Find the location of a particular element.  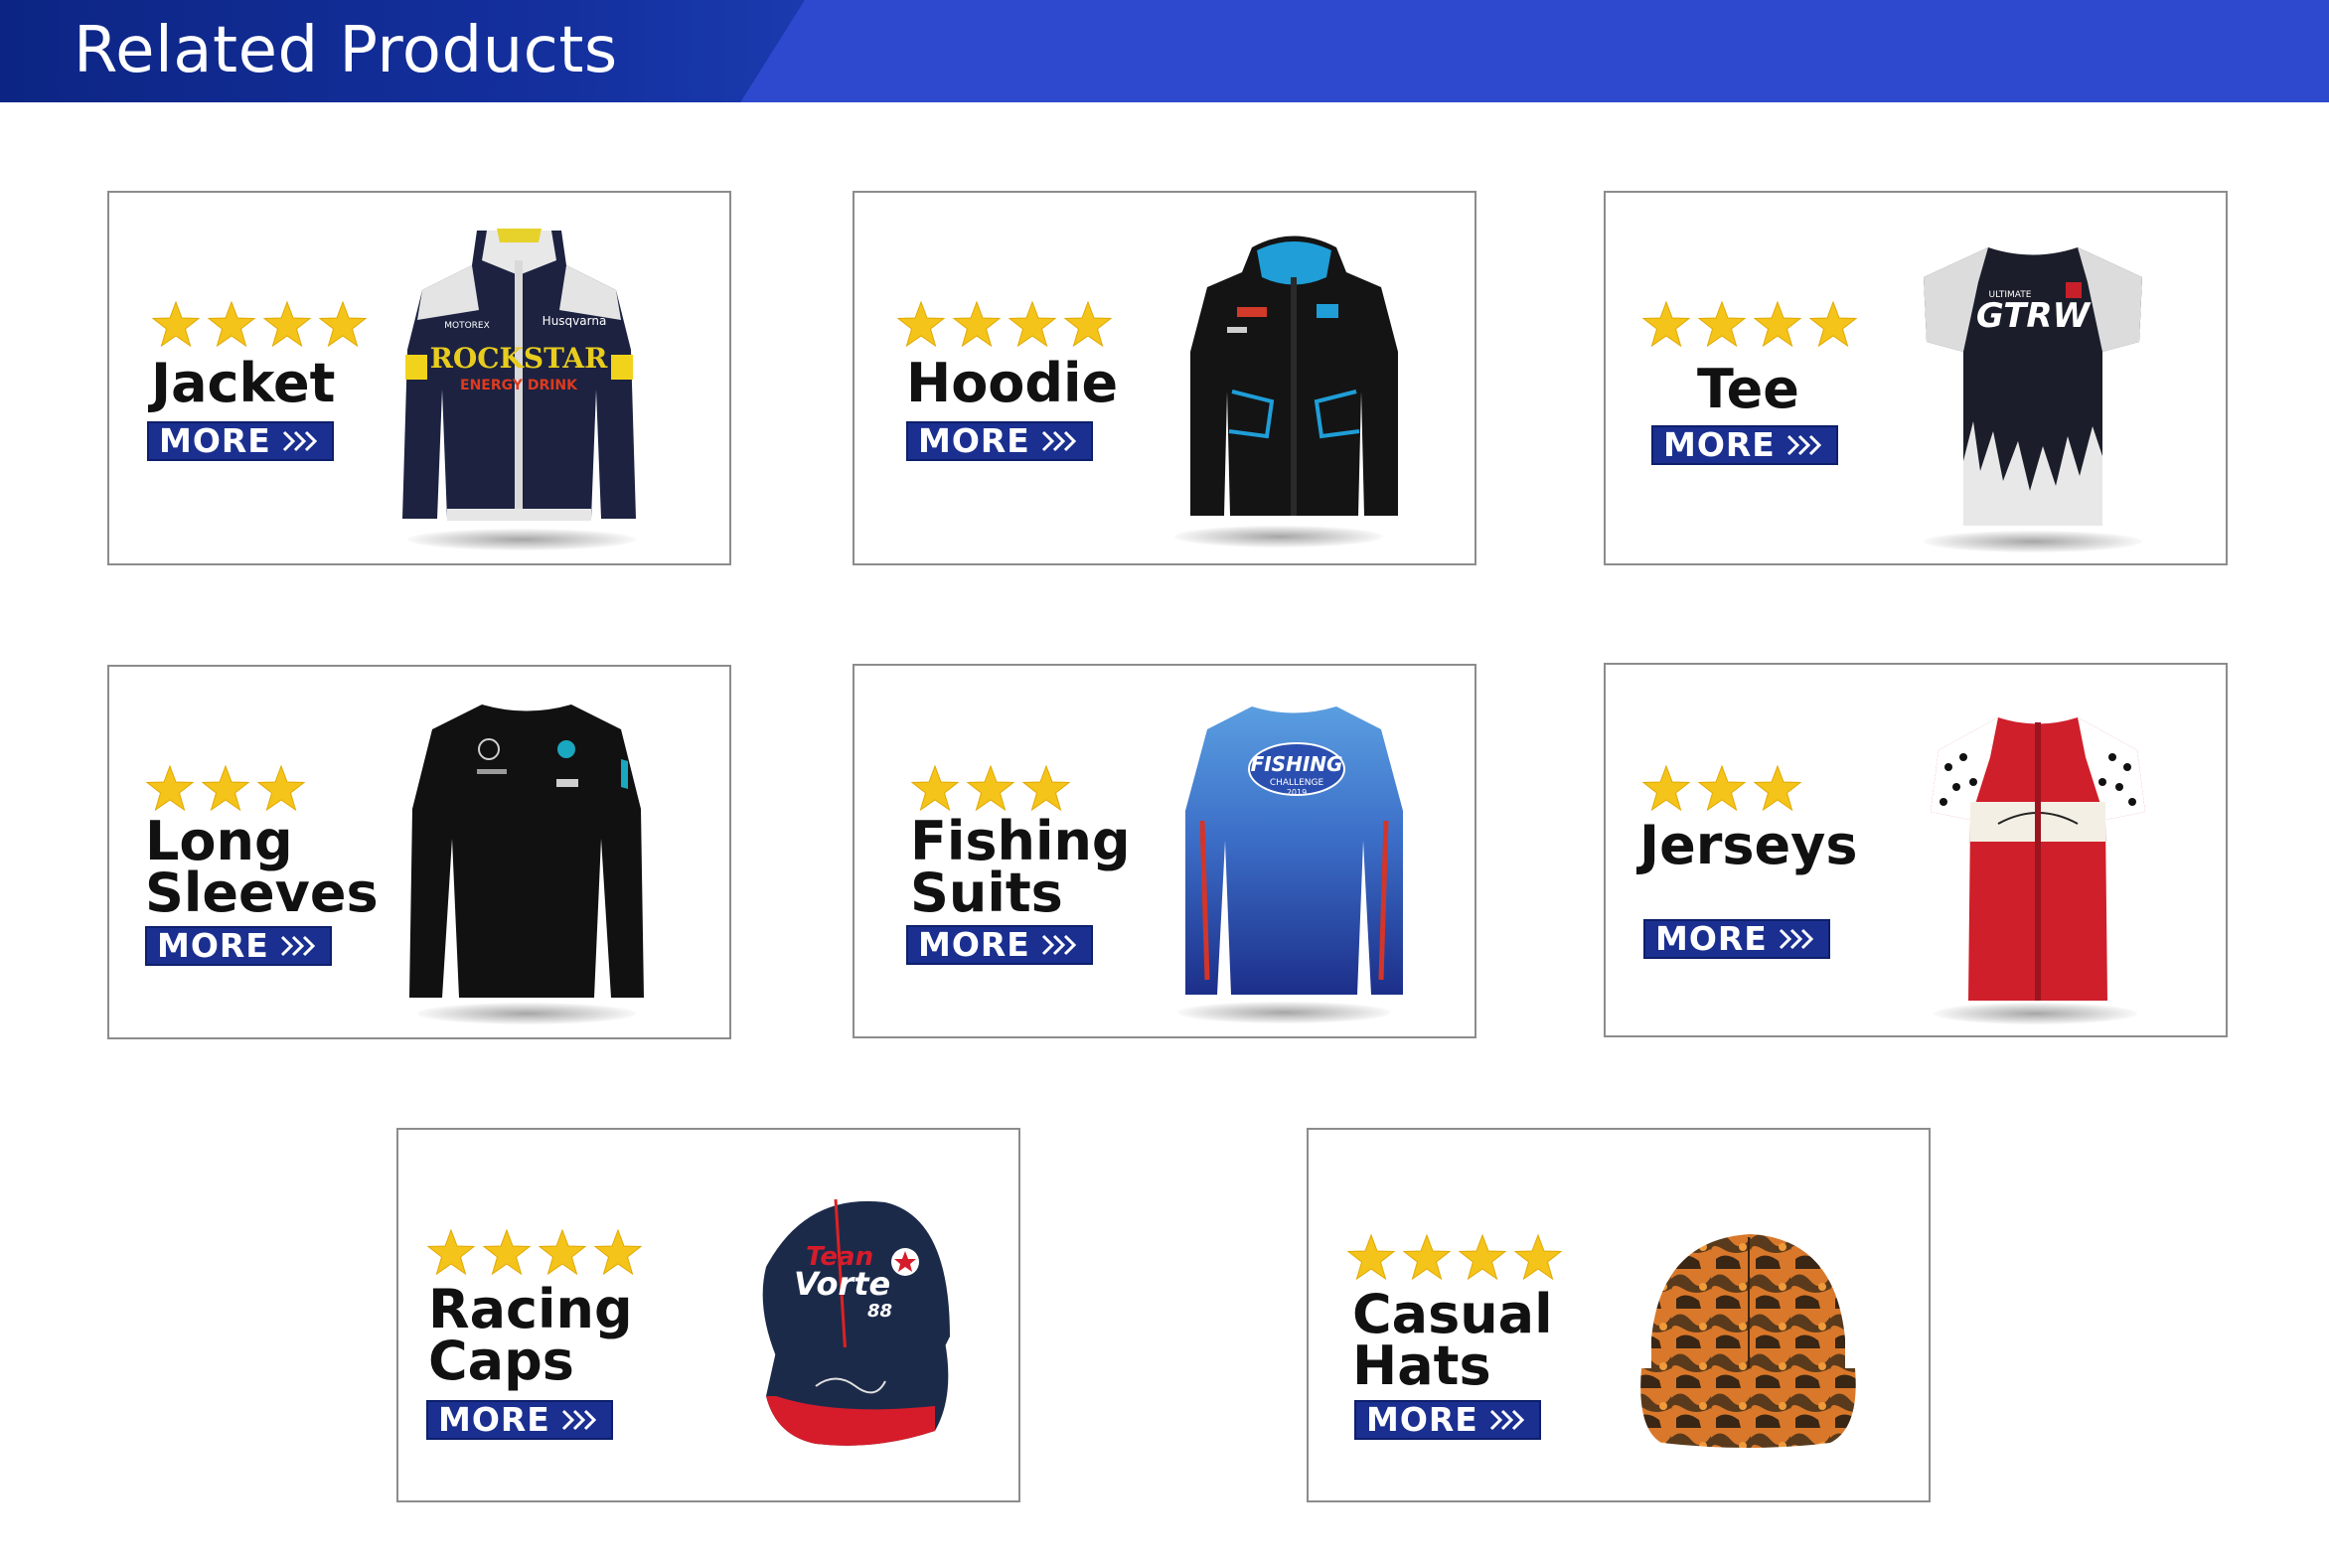

tee-image: GTRW ULTIMATE is located at coordinates (2033, 386).